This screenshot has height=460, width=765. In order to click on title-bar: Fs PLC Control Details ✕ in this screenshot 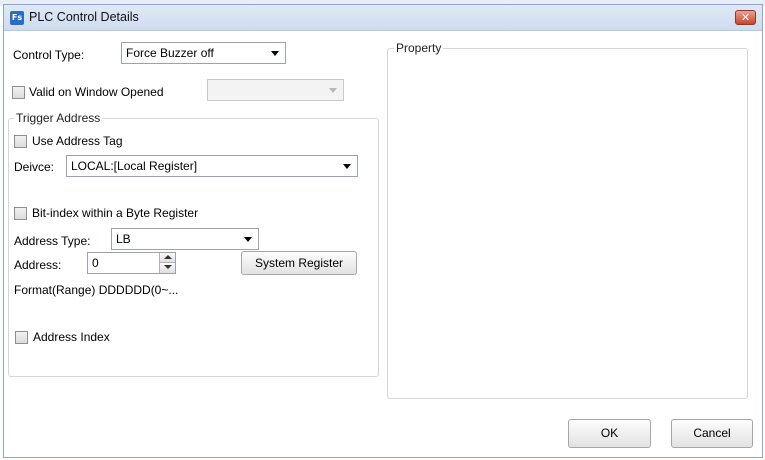, I will do `click(383, 18)`.